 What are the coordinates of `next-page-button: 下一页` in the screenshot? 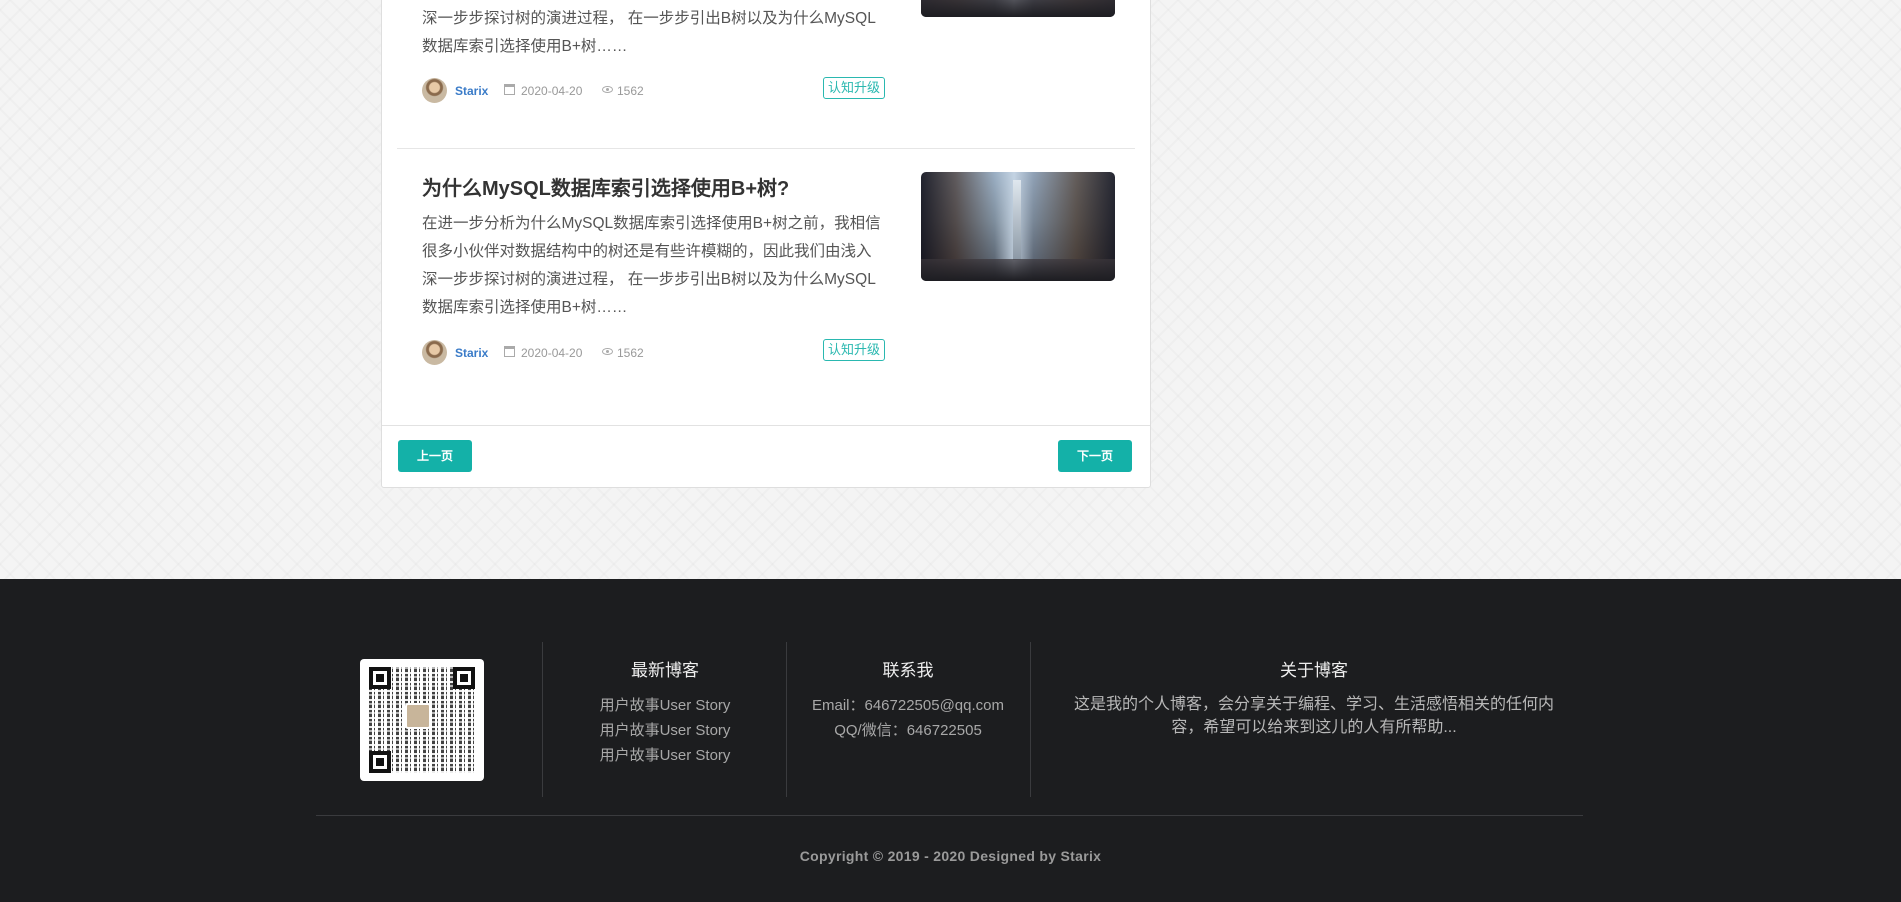 It's located at (1094, 456).